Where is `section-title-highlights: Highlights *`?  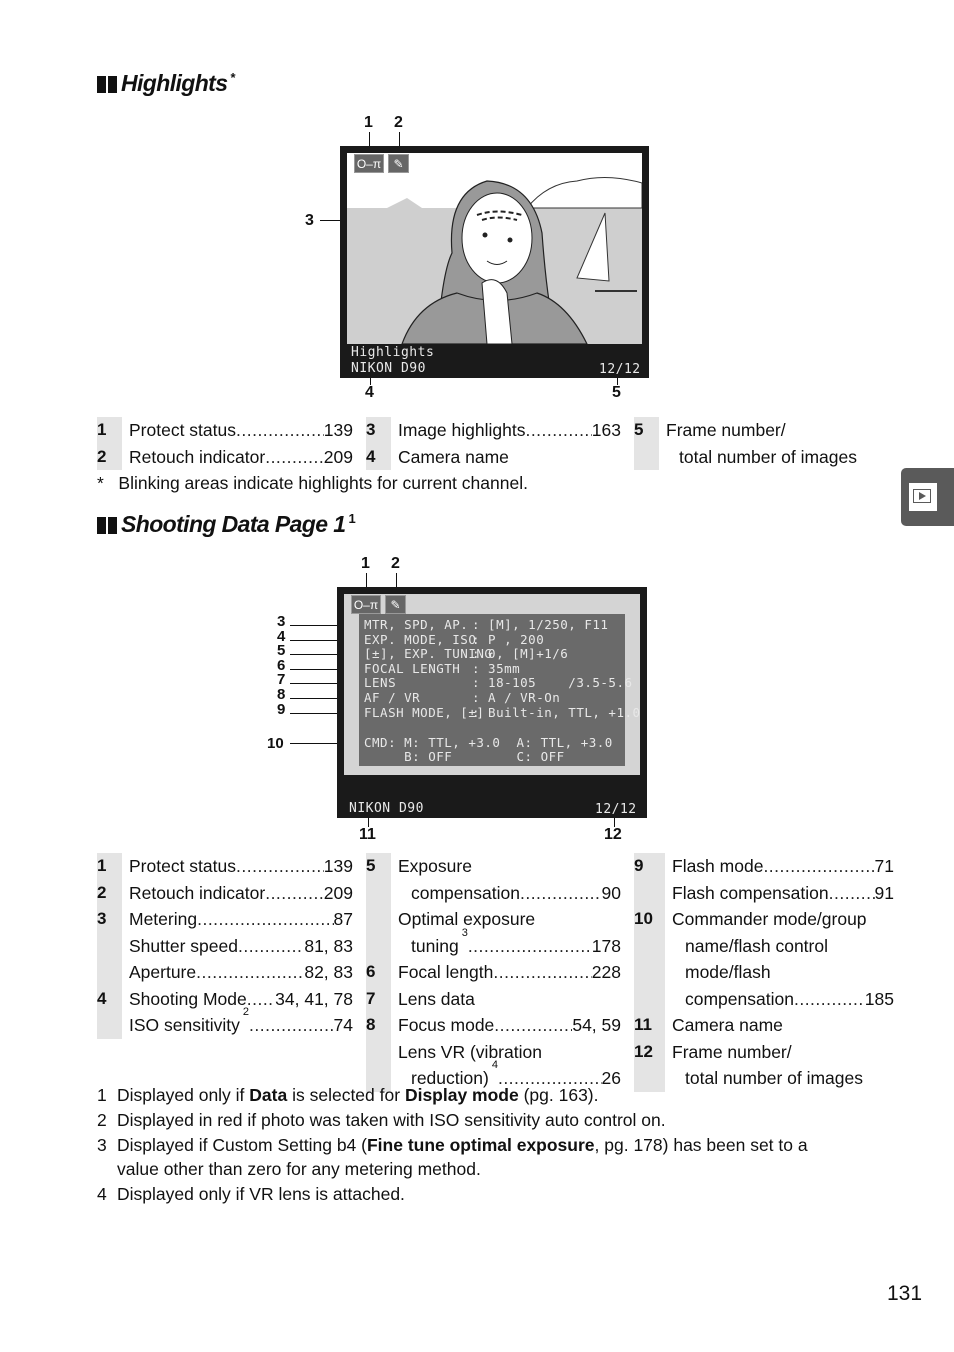 section-title-highlights: Highlights * is located at coordinates (166, 83).